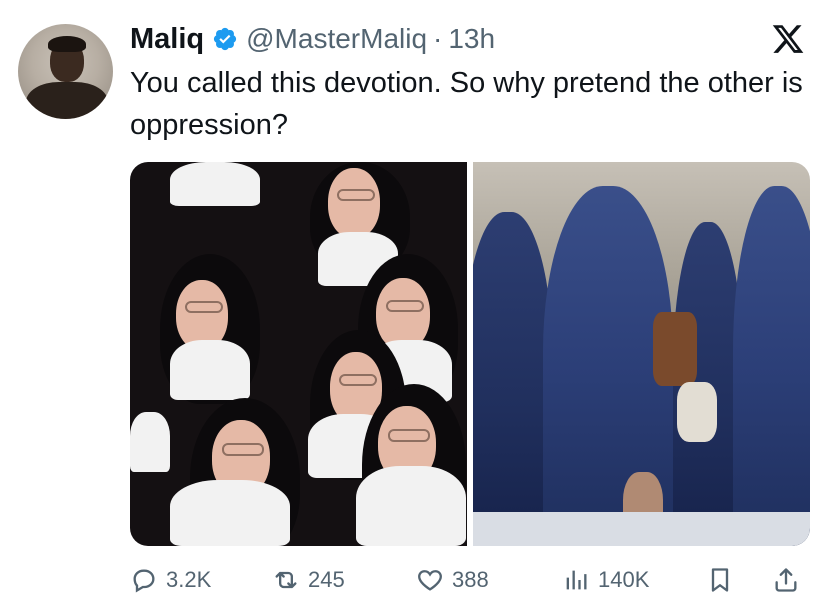 This screenshot has width=828, height=607. I want to click on action-bar: 3.2K 245 388 140K, so click(470, 580).